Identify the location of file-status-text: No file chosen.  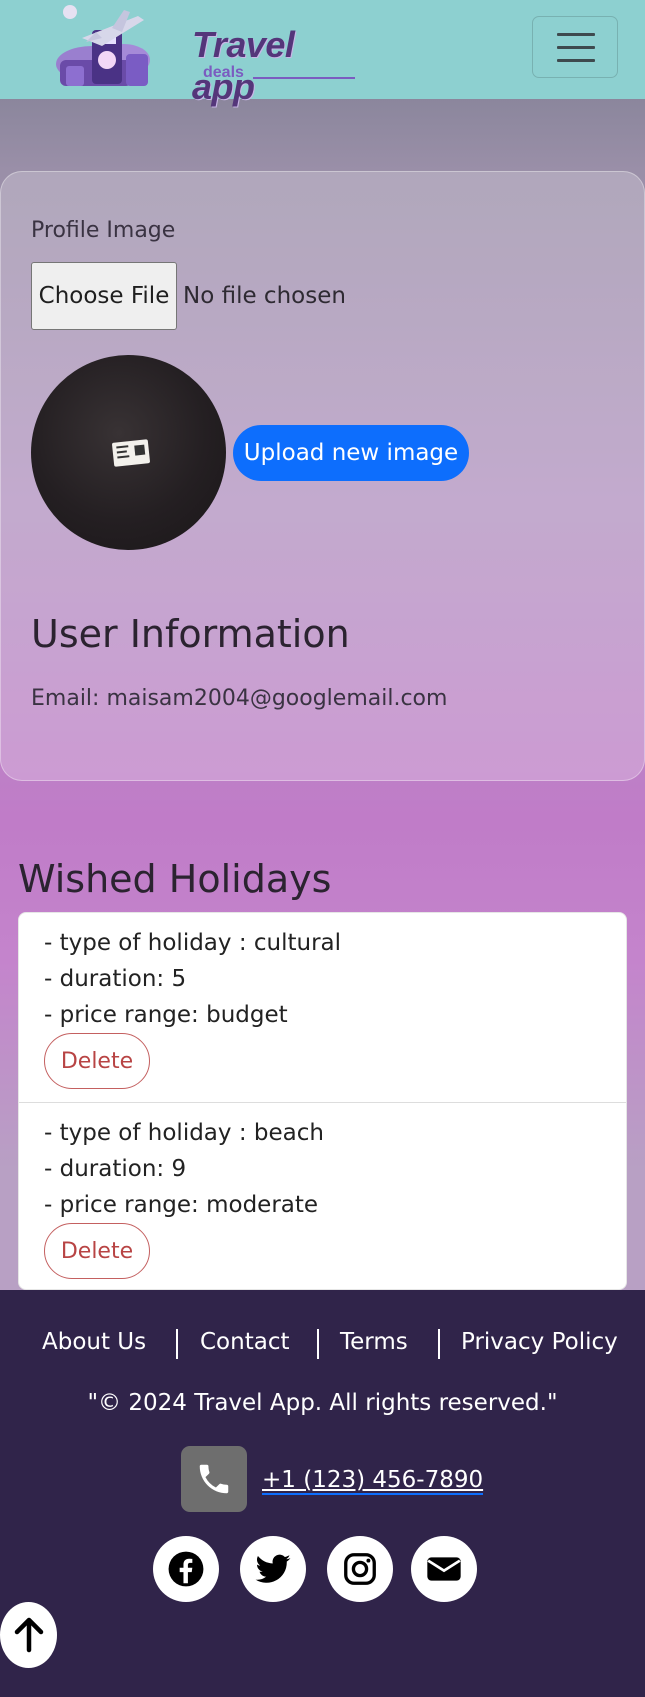
(264, 296).